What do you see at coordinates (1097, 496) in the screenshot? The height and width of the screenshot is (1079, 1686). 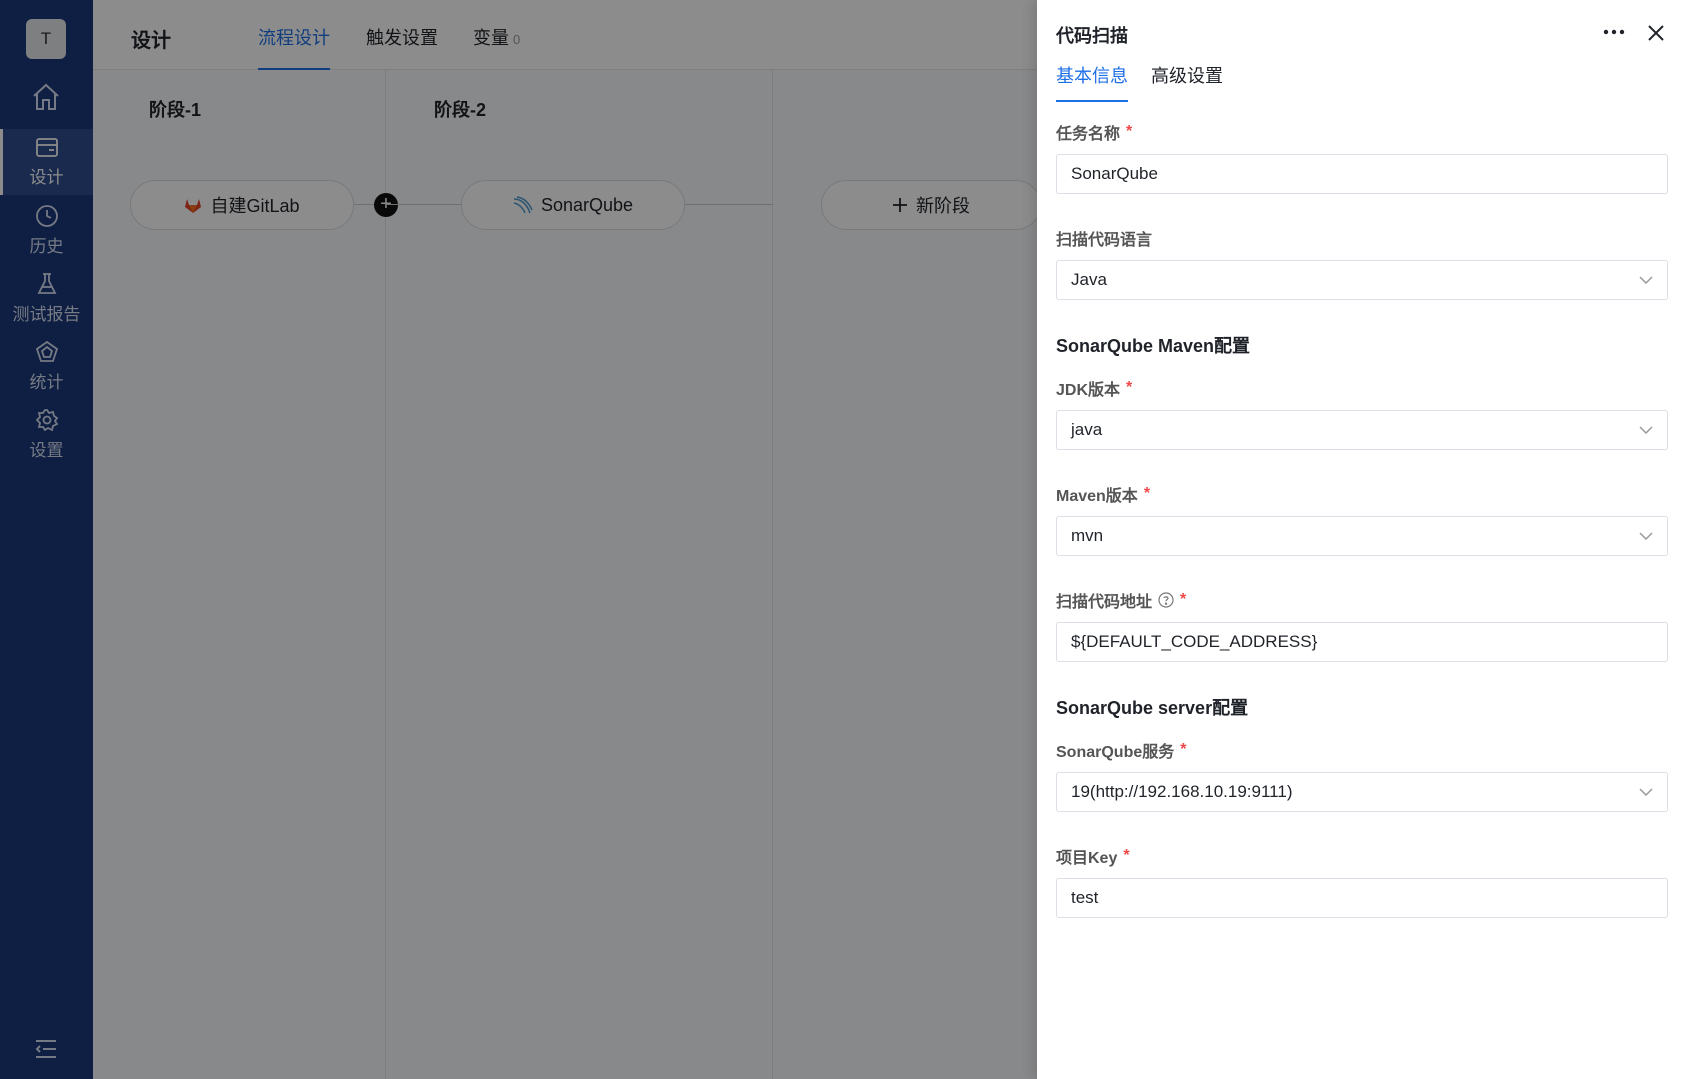 I see `field-label-text: Maven版本` at bounding box center [1097, 496].